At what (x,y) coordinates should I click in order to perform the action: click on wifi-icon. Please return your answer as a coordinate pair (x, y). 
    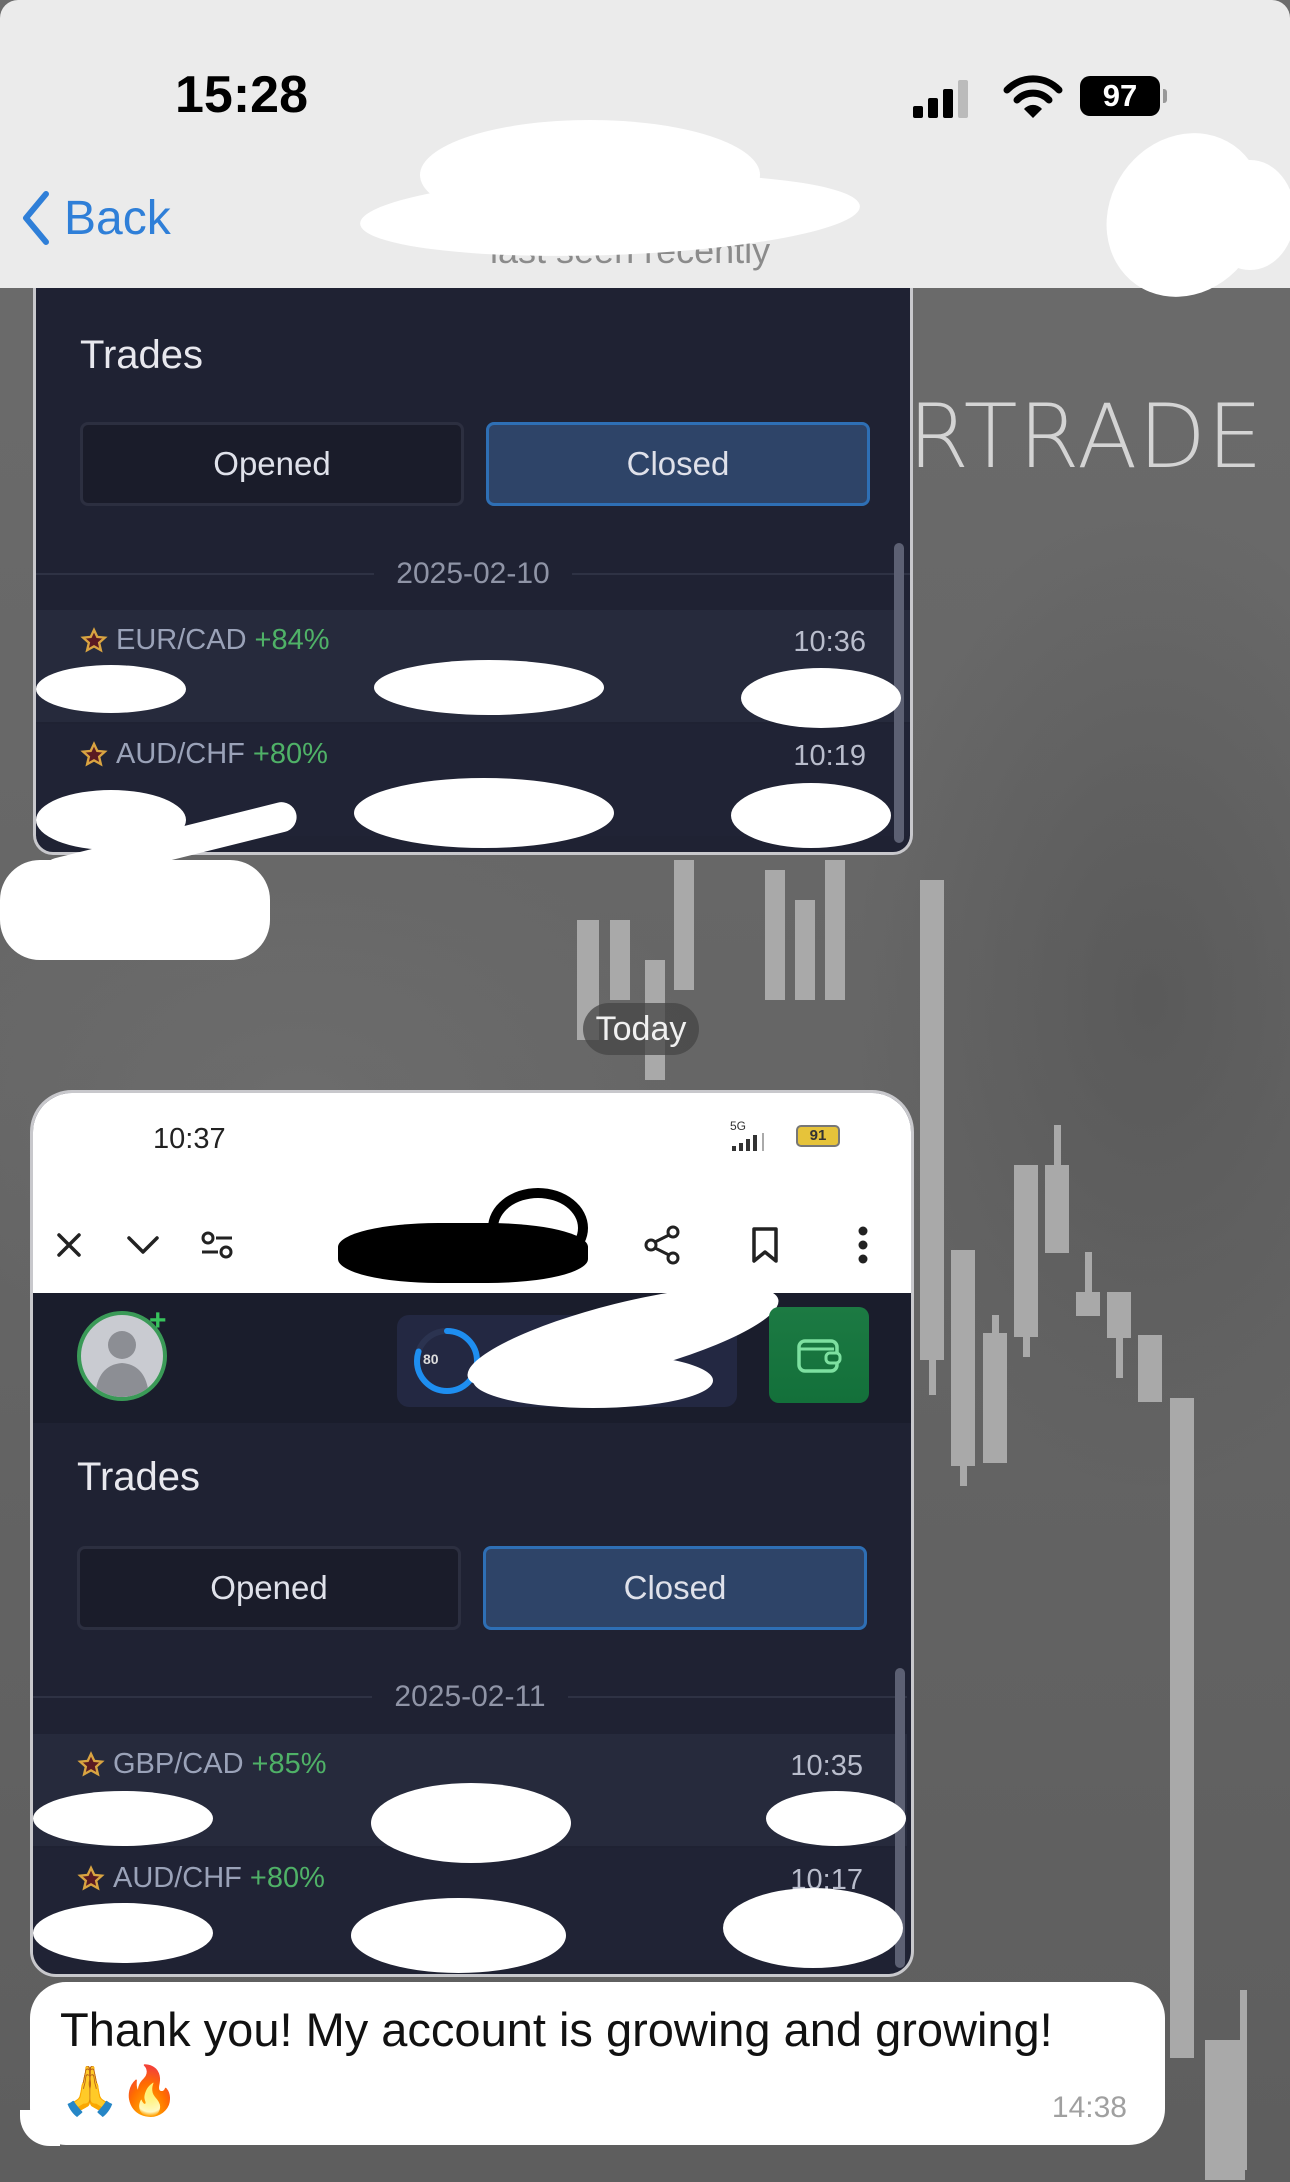
    Looking at the image, I should click on (1033, 96).